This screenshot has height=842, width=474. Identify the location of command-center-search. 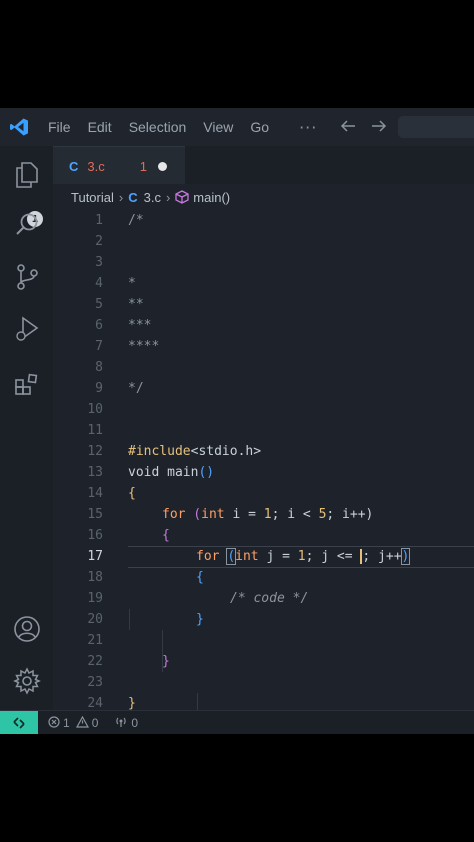
(436, 127).